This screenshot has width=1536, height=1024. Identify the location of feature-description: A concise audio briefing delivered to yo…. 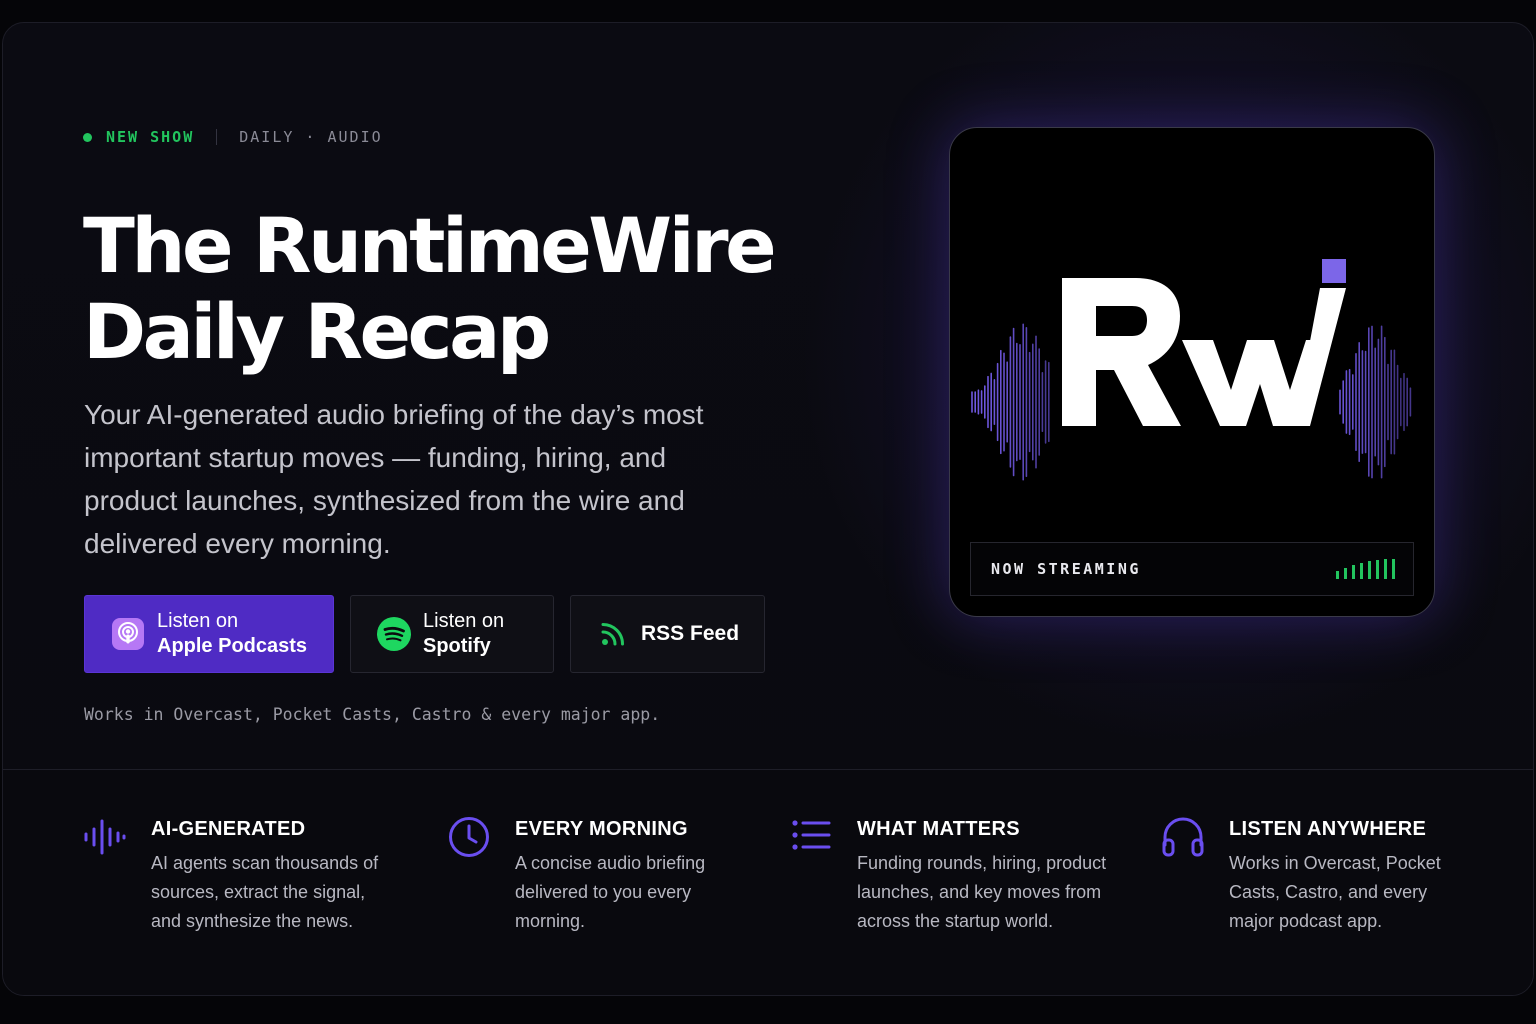
(610, 892).